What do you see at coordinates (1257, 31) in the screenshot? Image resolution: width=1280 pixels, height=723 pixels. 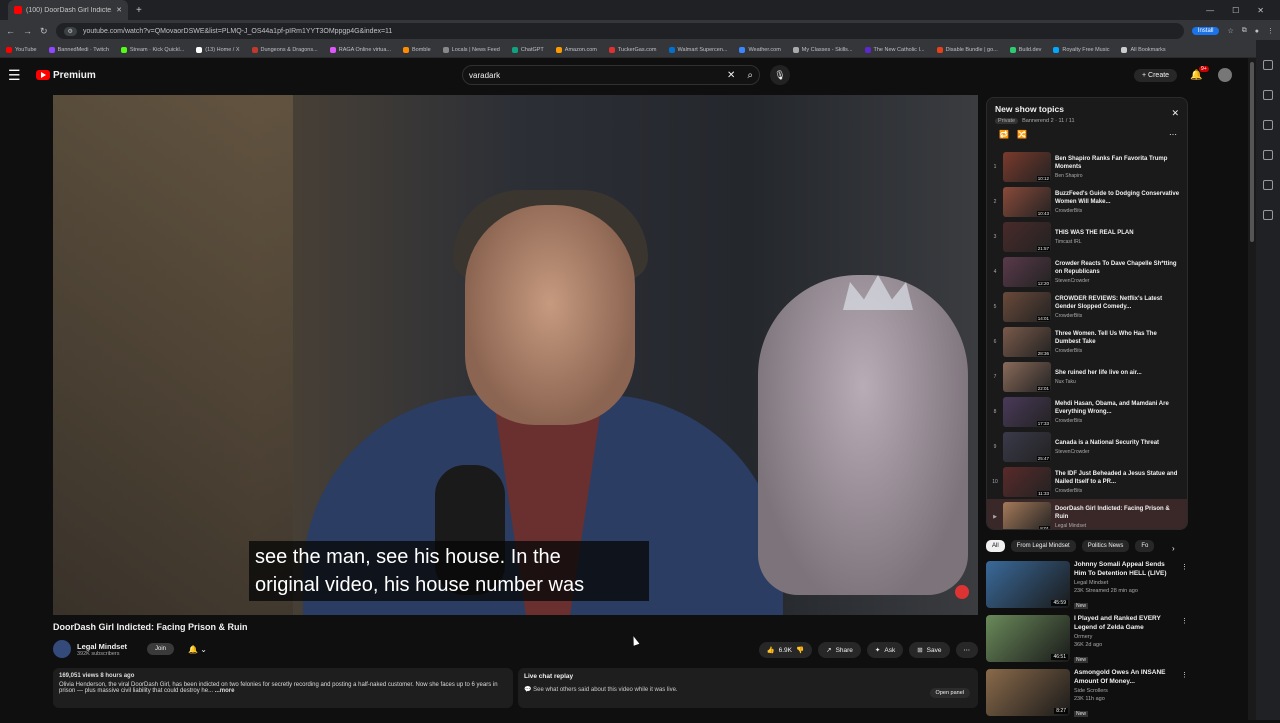 I see `profile-icon: ●` at bounding box center [1257, 31].